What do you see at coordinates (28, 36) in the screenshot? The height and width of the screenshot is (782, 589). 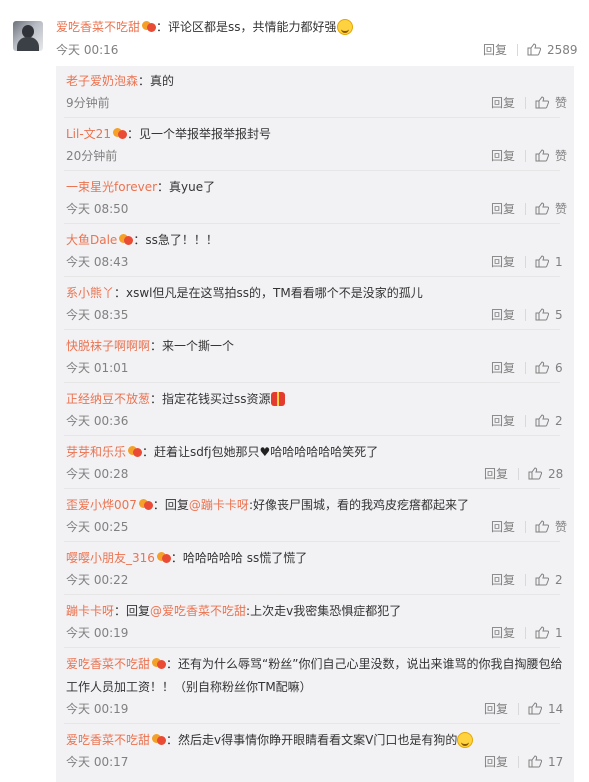 I see `avatar` at bounding box center [28, 36].